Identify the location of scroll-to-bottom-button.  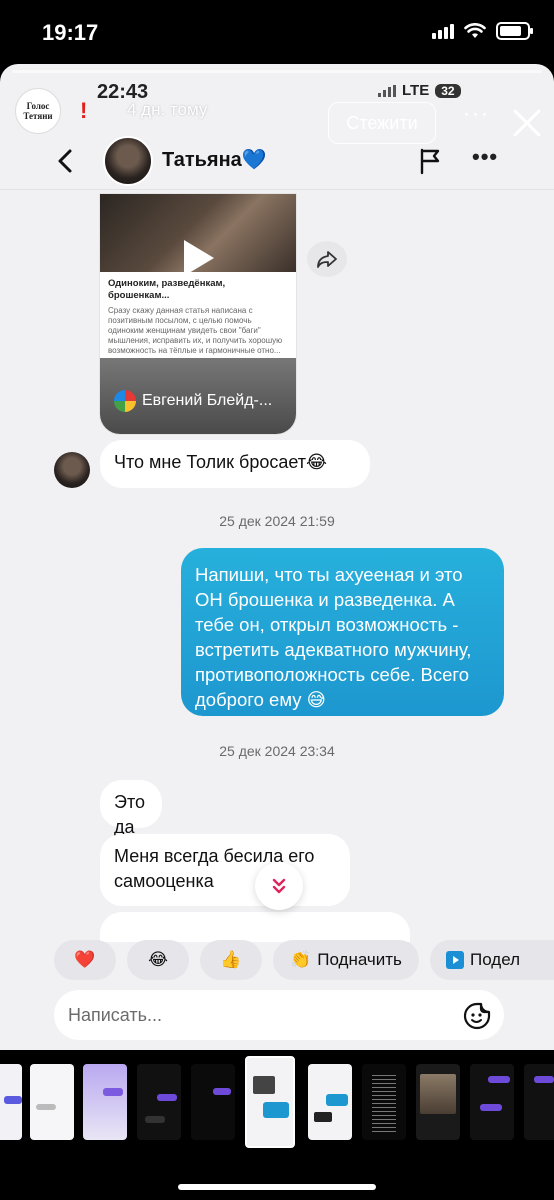
(279, 886).